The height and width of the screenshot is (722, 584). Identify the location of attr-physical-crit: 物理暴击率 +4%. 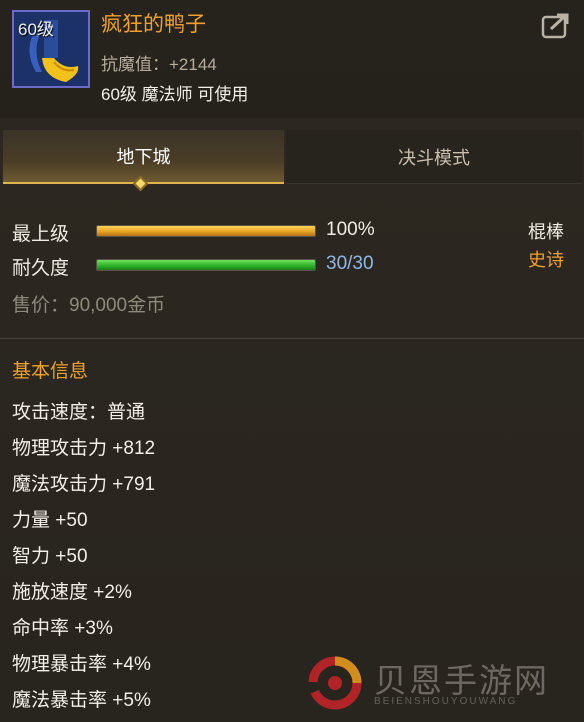
(81, 664).